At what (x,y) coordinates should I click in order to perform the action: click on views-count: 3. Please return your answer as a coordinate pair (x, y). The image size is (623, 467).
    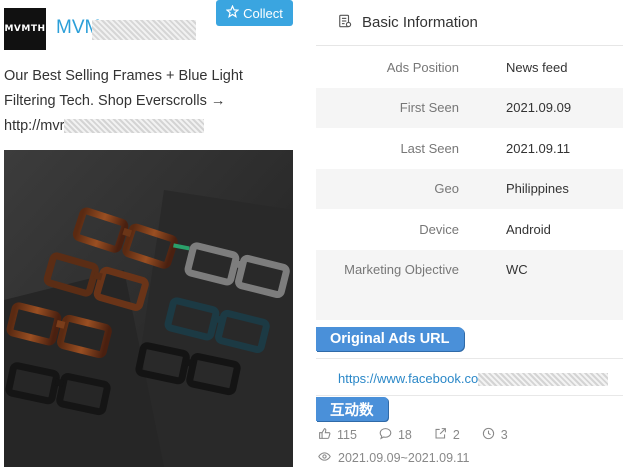
    Looking at the image, I should click on (504, 435).